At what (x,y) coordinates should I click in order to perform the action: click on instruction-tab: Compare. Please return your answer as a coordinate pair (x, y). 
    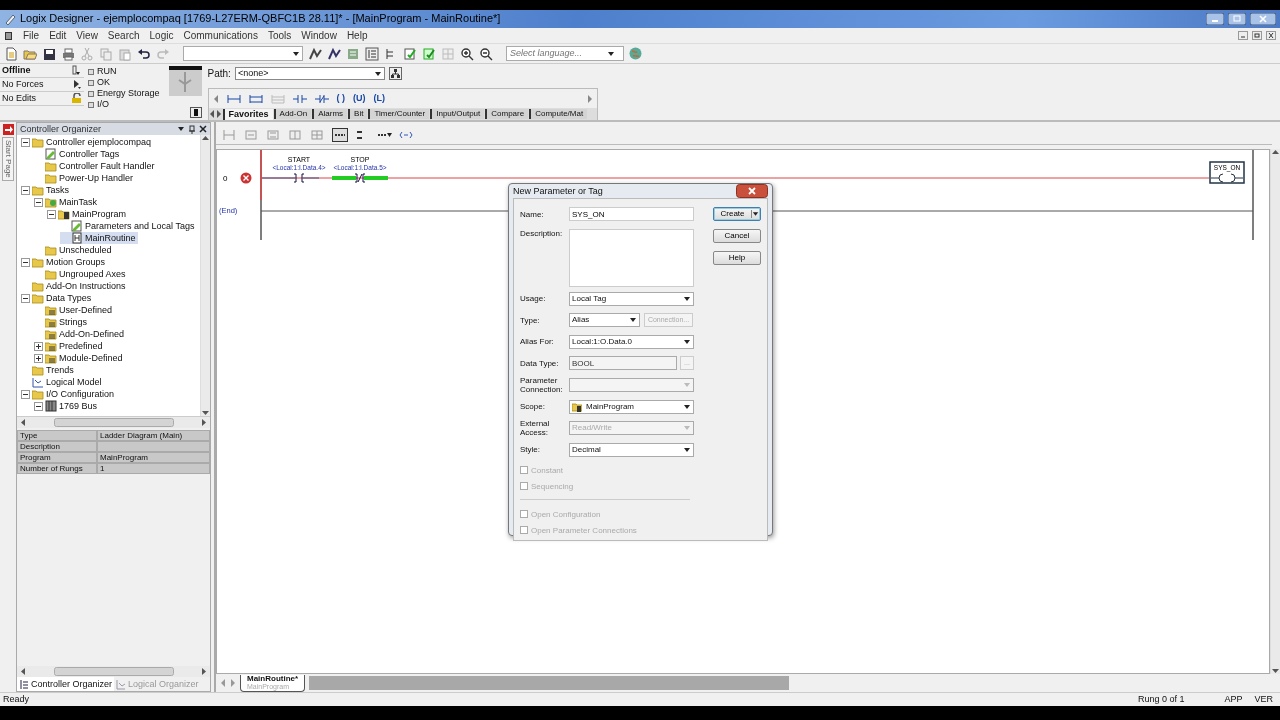
    Looking at the image, I should click on (507, 114).